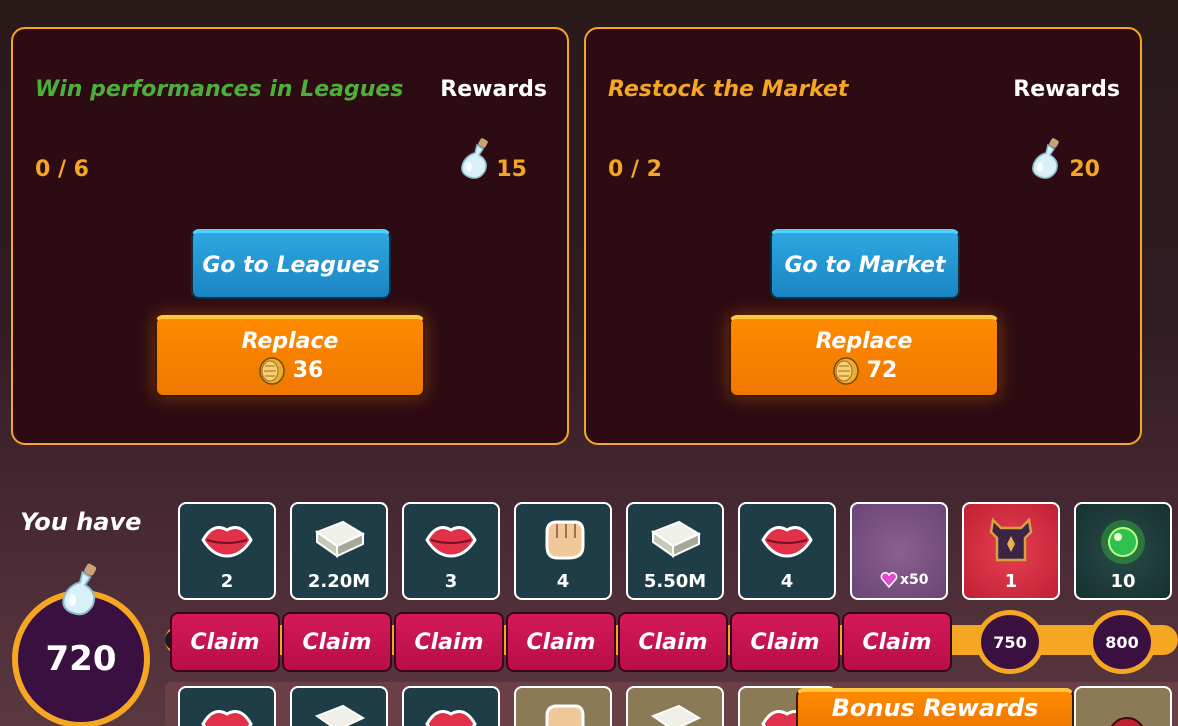  What do you see at coordinates (864, 371) in the screenshot?
I see `replace-cost: 72` at bounding box center [864, 371].